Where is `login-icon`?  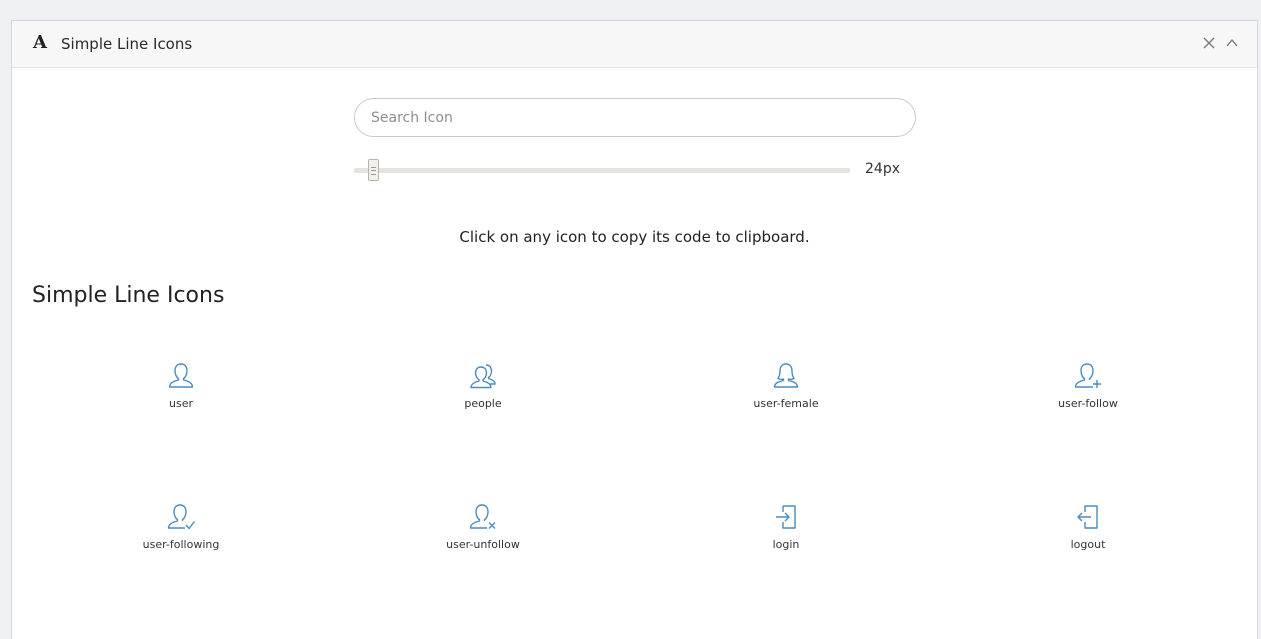
login-icon is located at coordinates (786, 517).